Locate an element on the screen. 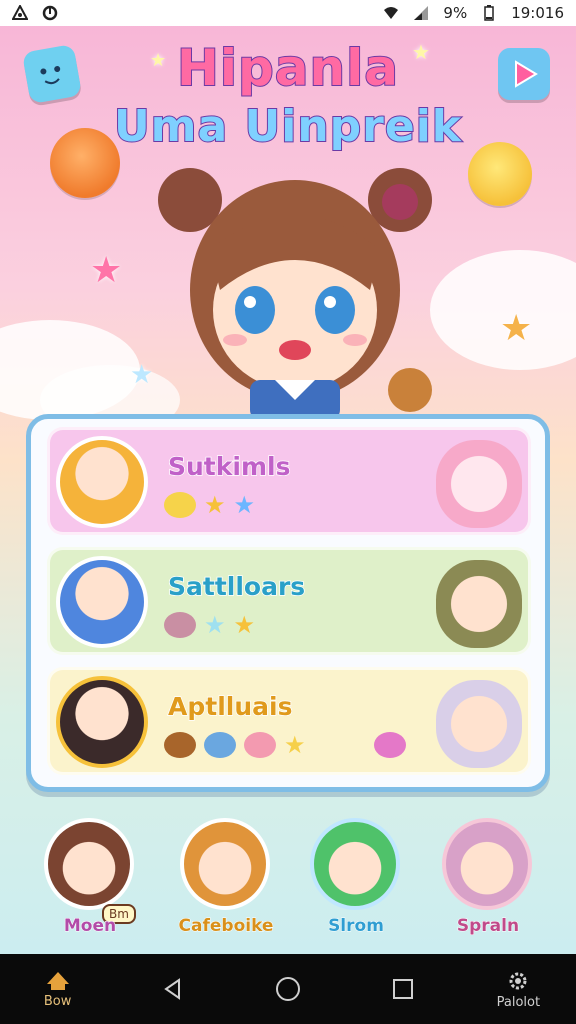 The width and height of the screenshot is (576, 1024). home-button: Bow is located at coordinates (58, 989).